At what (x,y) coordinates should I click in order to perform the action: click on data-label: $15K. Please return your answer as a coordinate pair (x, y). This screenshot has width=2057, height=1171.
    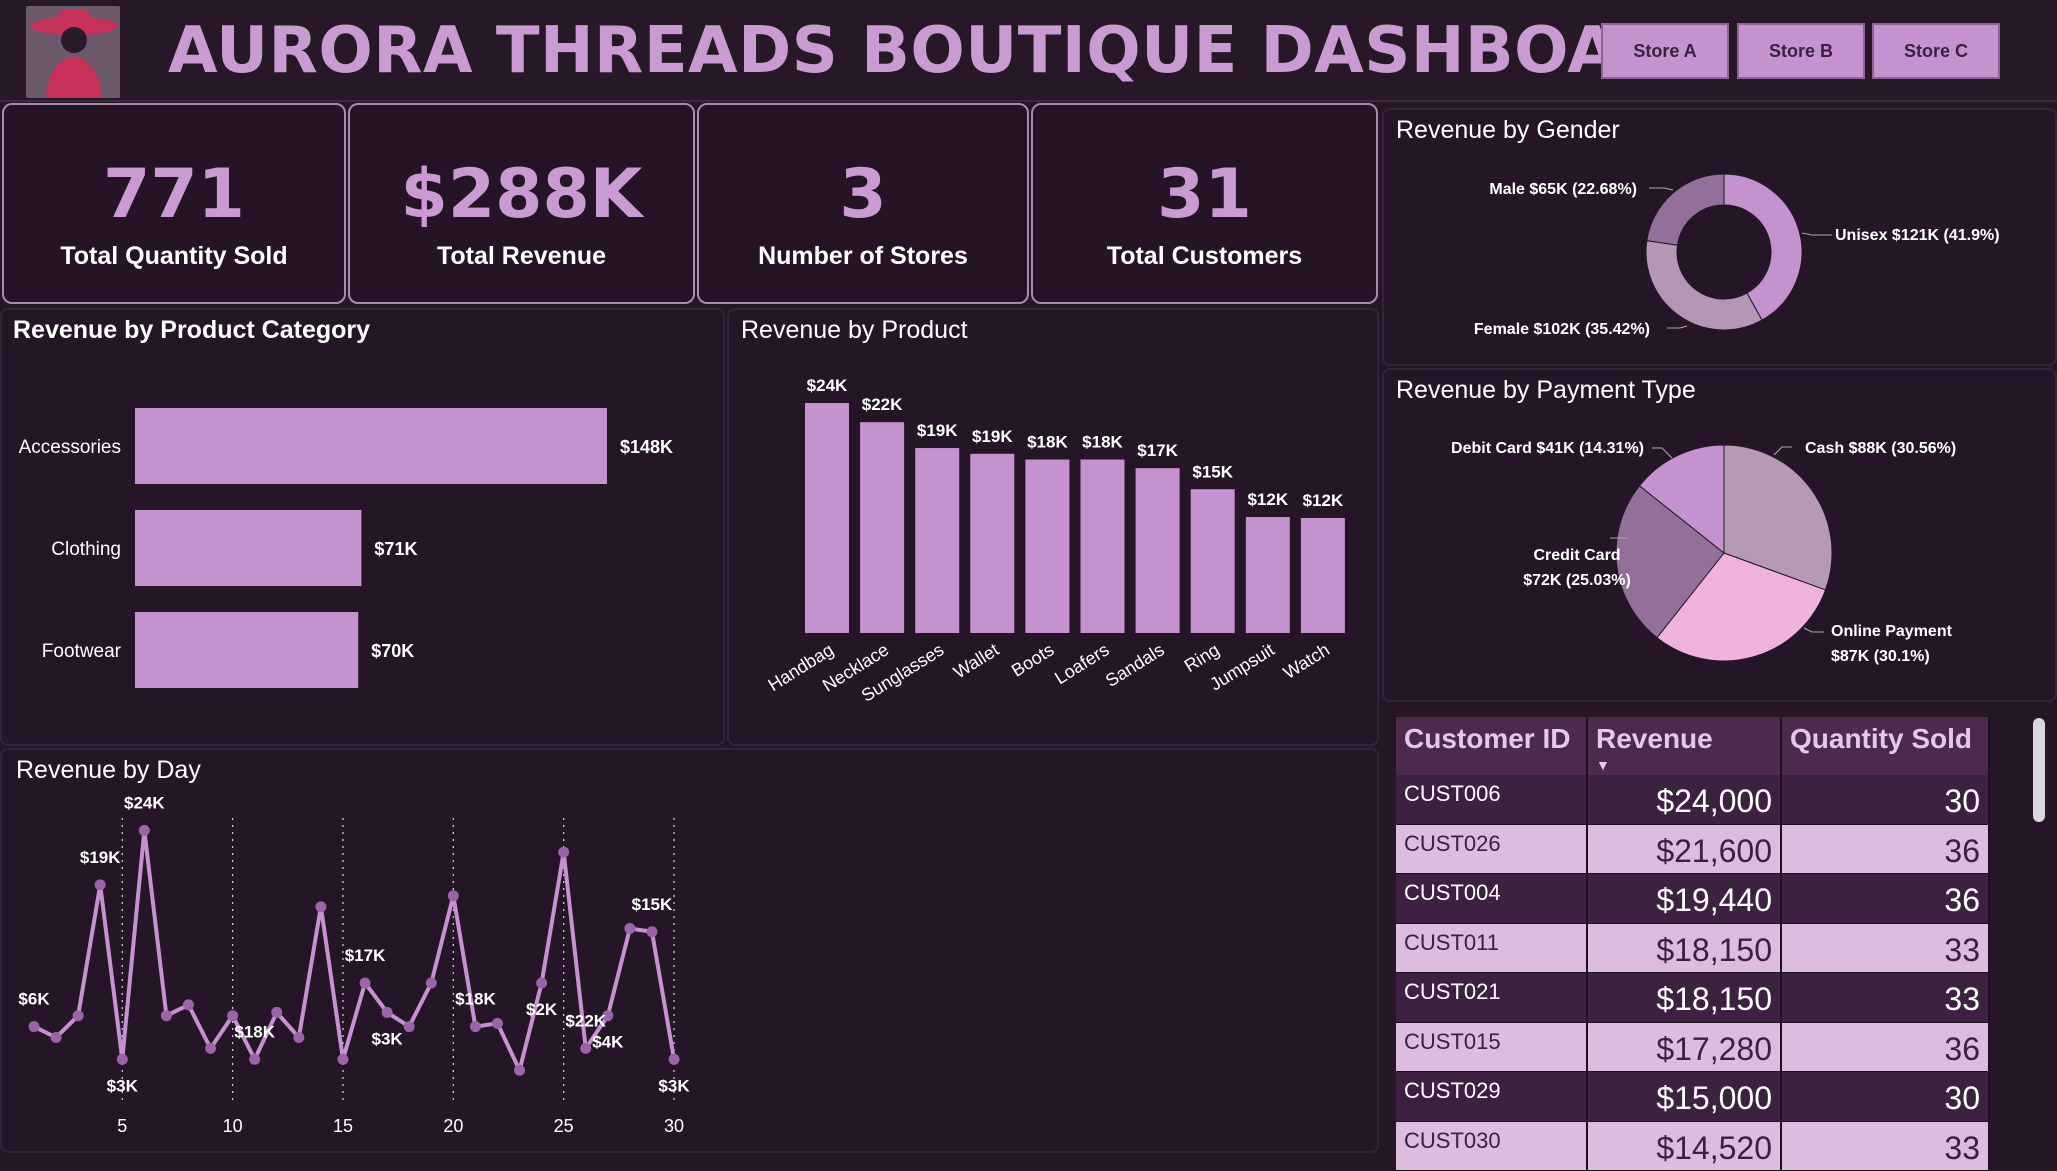
    Looking at the image, I should click on (652, 904).